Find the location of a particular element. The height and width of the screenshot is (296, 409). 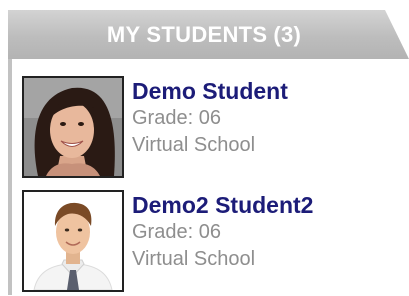

student-info: Demo Student Grade: 06 Virtual School is located at coordinates (210, 118).